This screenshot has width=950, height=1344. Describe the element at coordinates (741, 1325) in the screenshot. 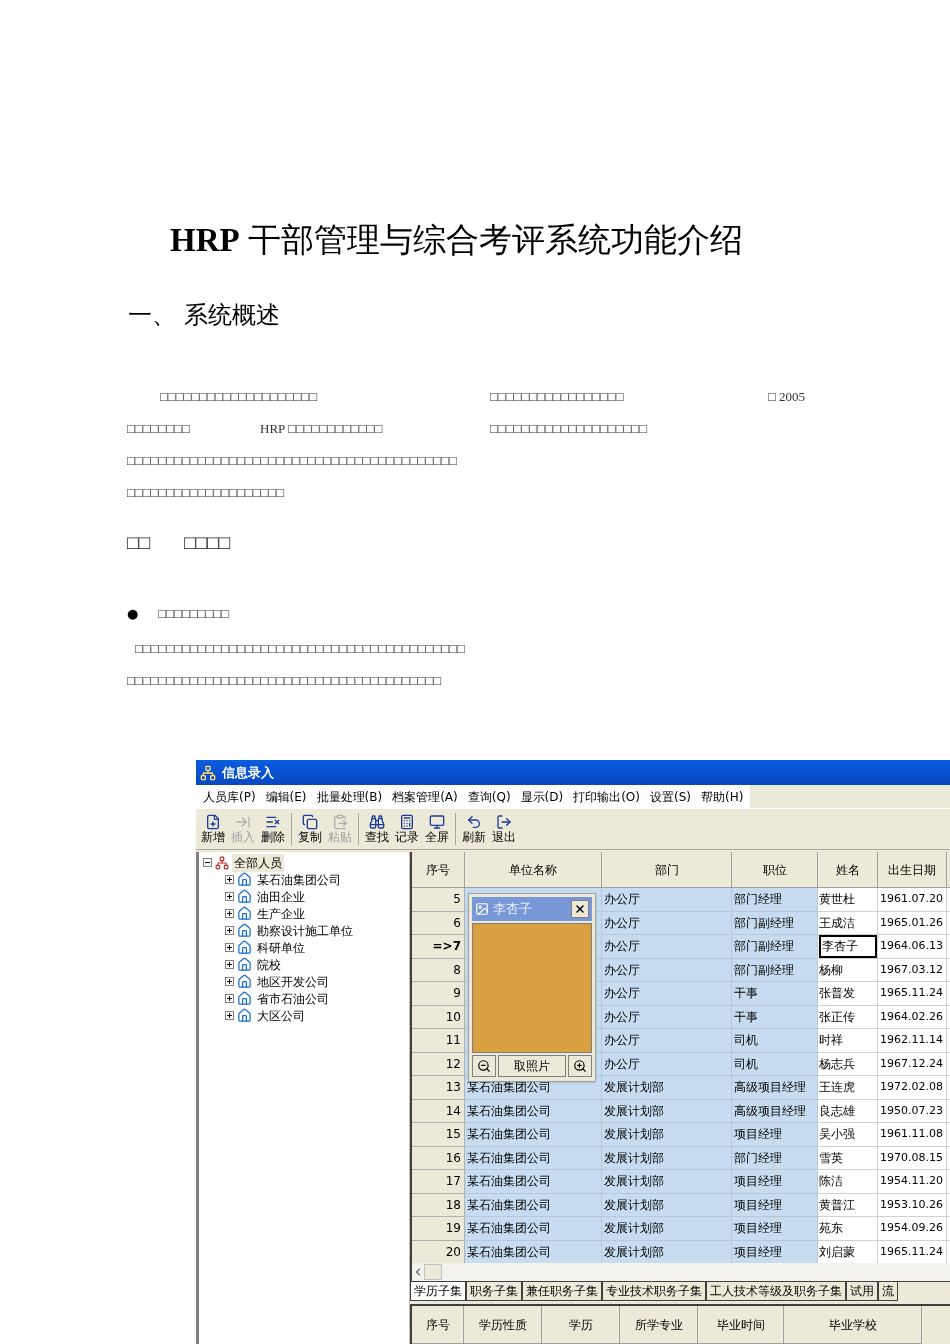

I see `column-header: 毕业时间` at that location.